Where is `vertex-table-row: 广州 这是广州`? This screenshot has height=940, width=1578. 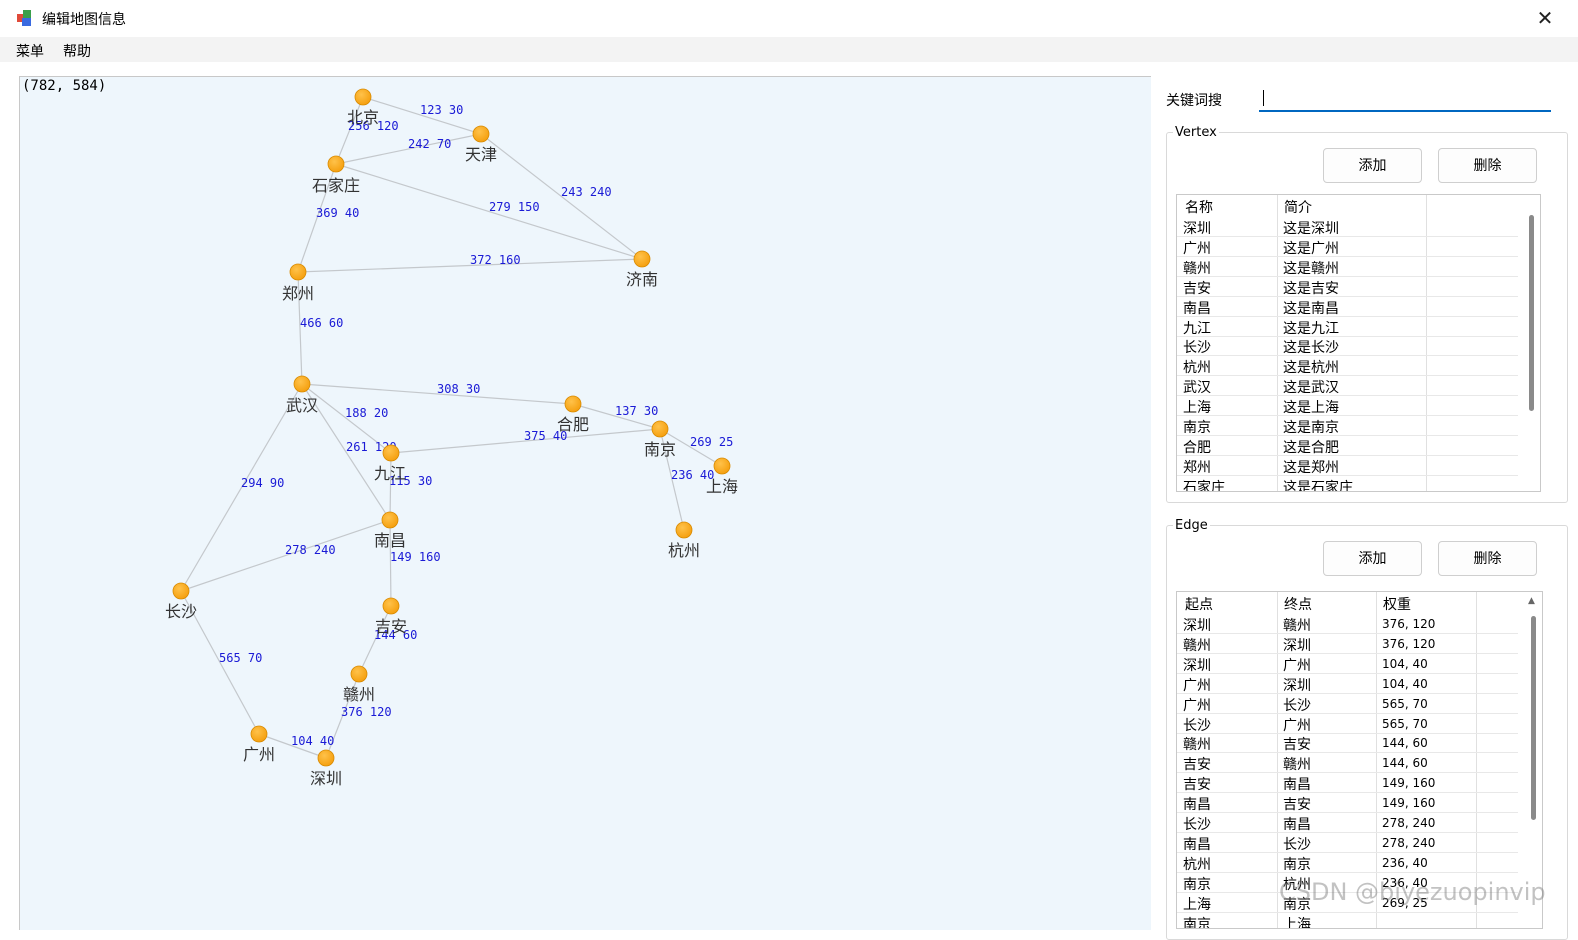
vertex-table-row: 广州 这是广州 is located at coordinates (1347, 247).